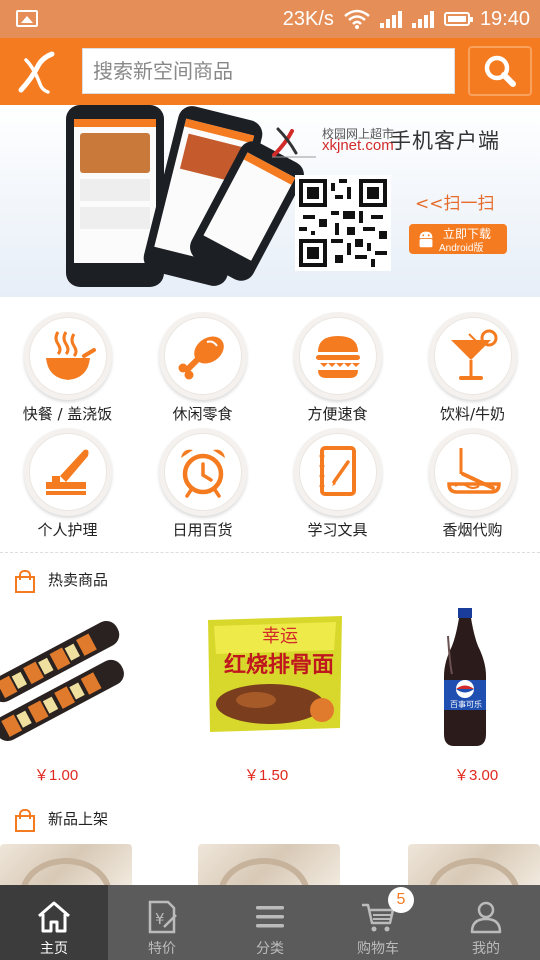  What do you see at coordinates (338, 357) in the screenshot?
I see `burger-icon` at bounding box center [338, 357].